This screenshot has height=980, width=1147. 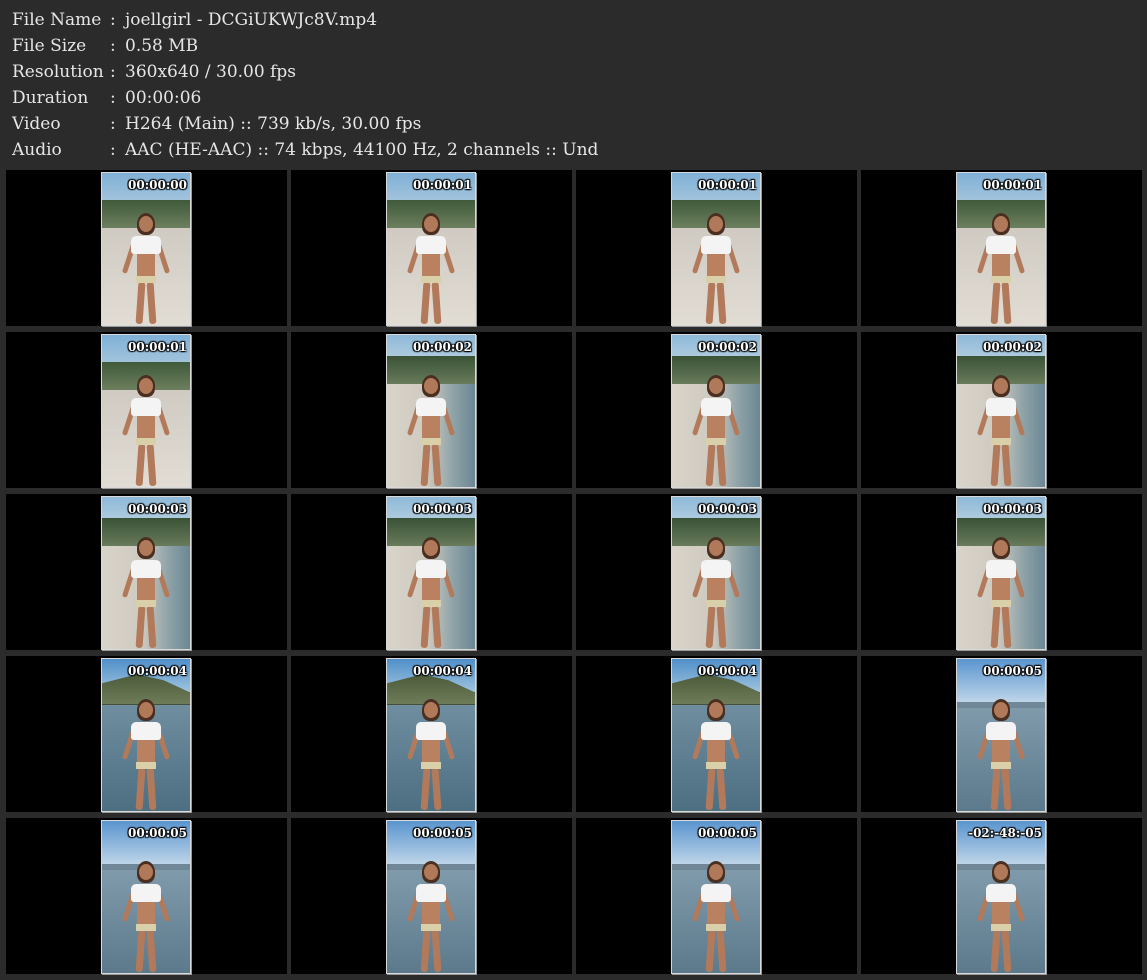 What do you see at coordinates (50, 98) in the screenshot?
I see `info-key: Duration` at bounding box center [50, 98].